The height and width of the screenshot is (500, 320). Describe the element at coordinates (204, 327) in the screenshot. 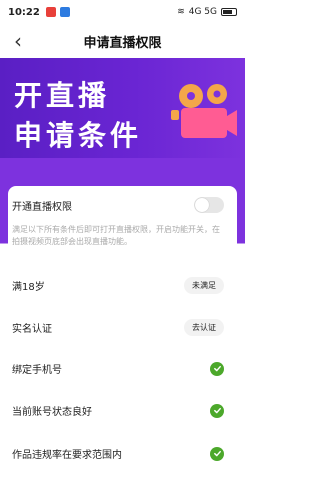

I see `verify-button: 去认证` at that location.